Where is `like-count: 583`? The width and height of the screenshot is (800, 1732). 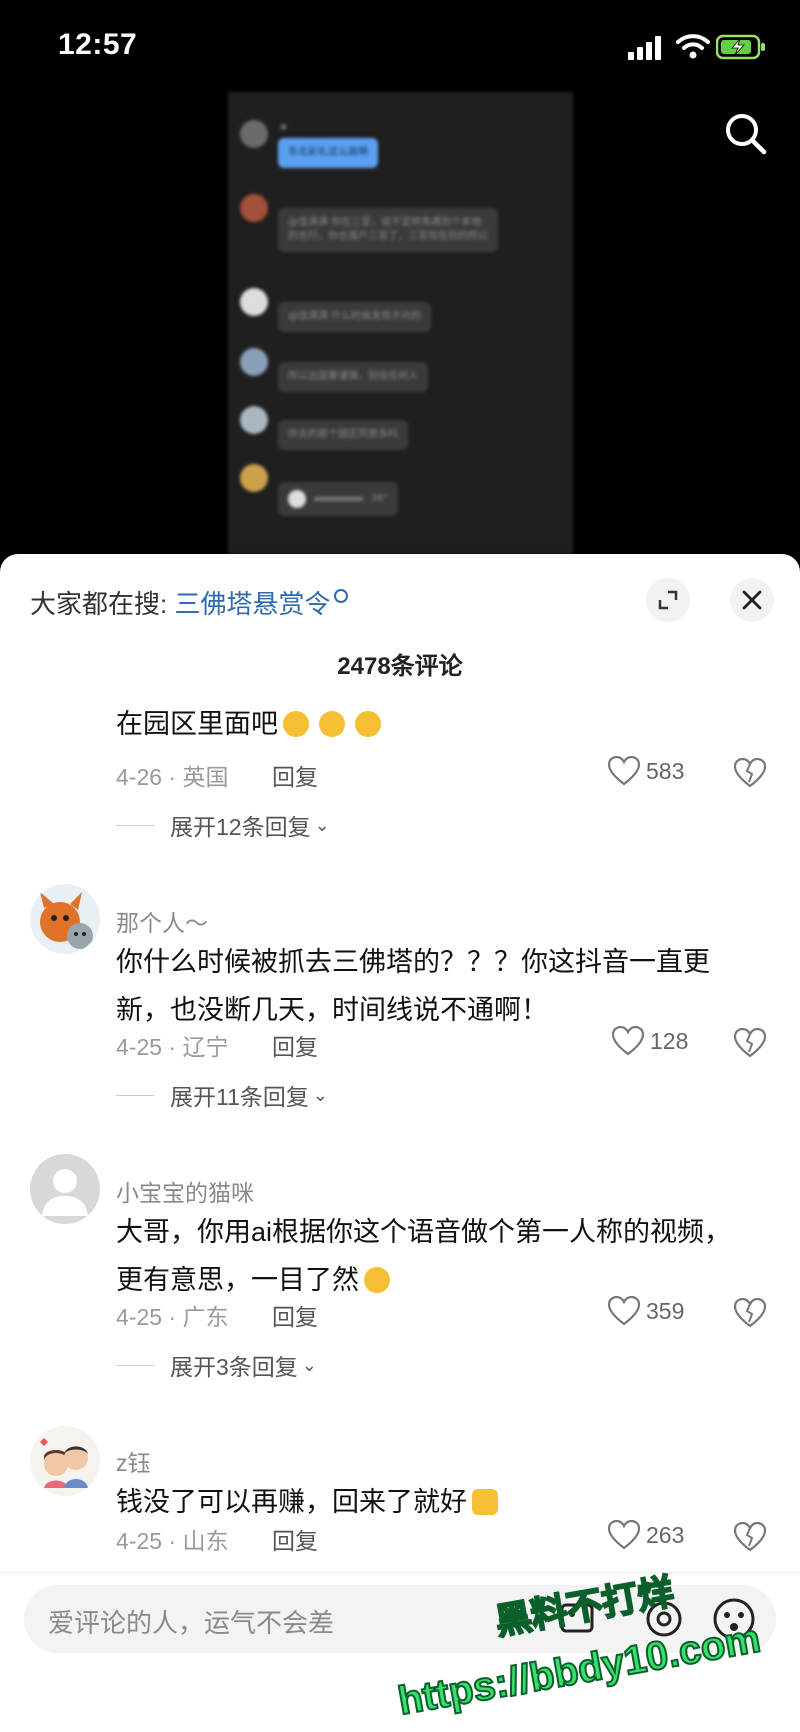 like-count: 583 is located at coordinates (665, 770).